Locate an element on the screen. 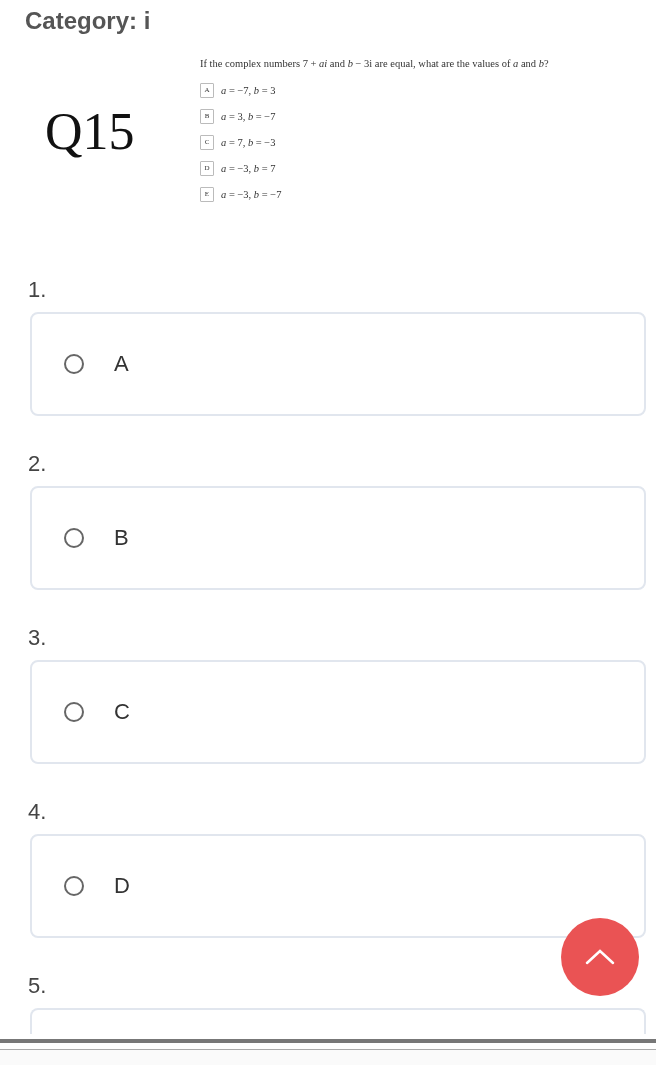  answer-card: A is located at coordinates (338, 364).